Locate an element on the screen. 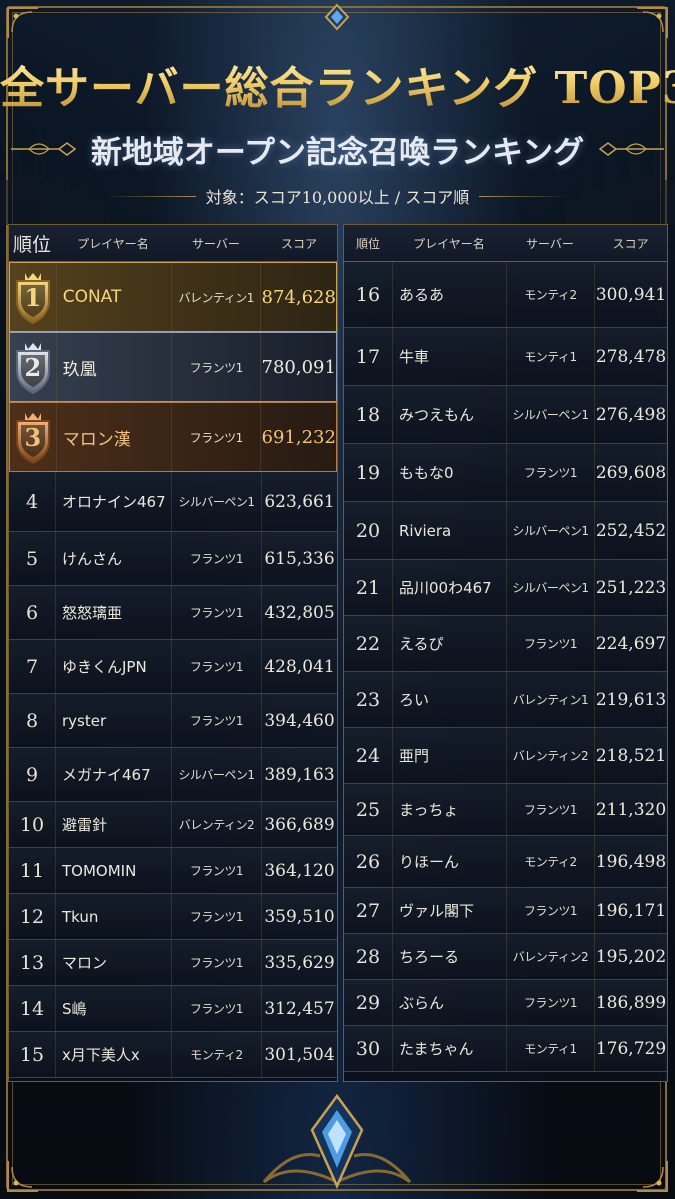  player-name: メガナイ467 is located at coordinates (113, 774).